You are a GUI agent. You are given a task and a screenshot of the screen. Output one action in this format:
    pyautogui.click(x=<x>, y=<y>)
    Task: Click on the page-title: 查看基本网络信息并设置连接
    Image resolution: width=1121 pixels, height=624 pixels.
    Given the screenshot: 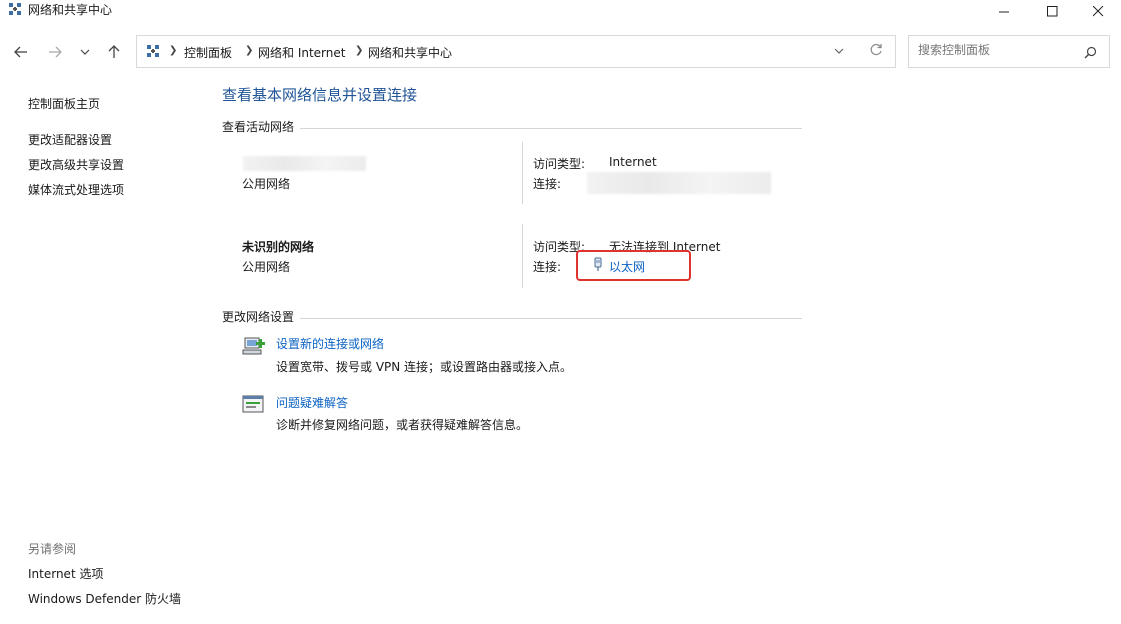 What is the action you would take?
    pyautogui.click(x=320, y=95)
    